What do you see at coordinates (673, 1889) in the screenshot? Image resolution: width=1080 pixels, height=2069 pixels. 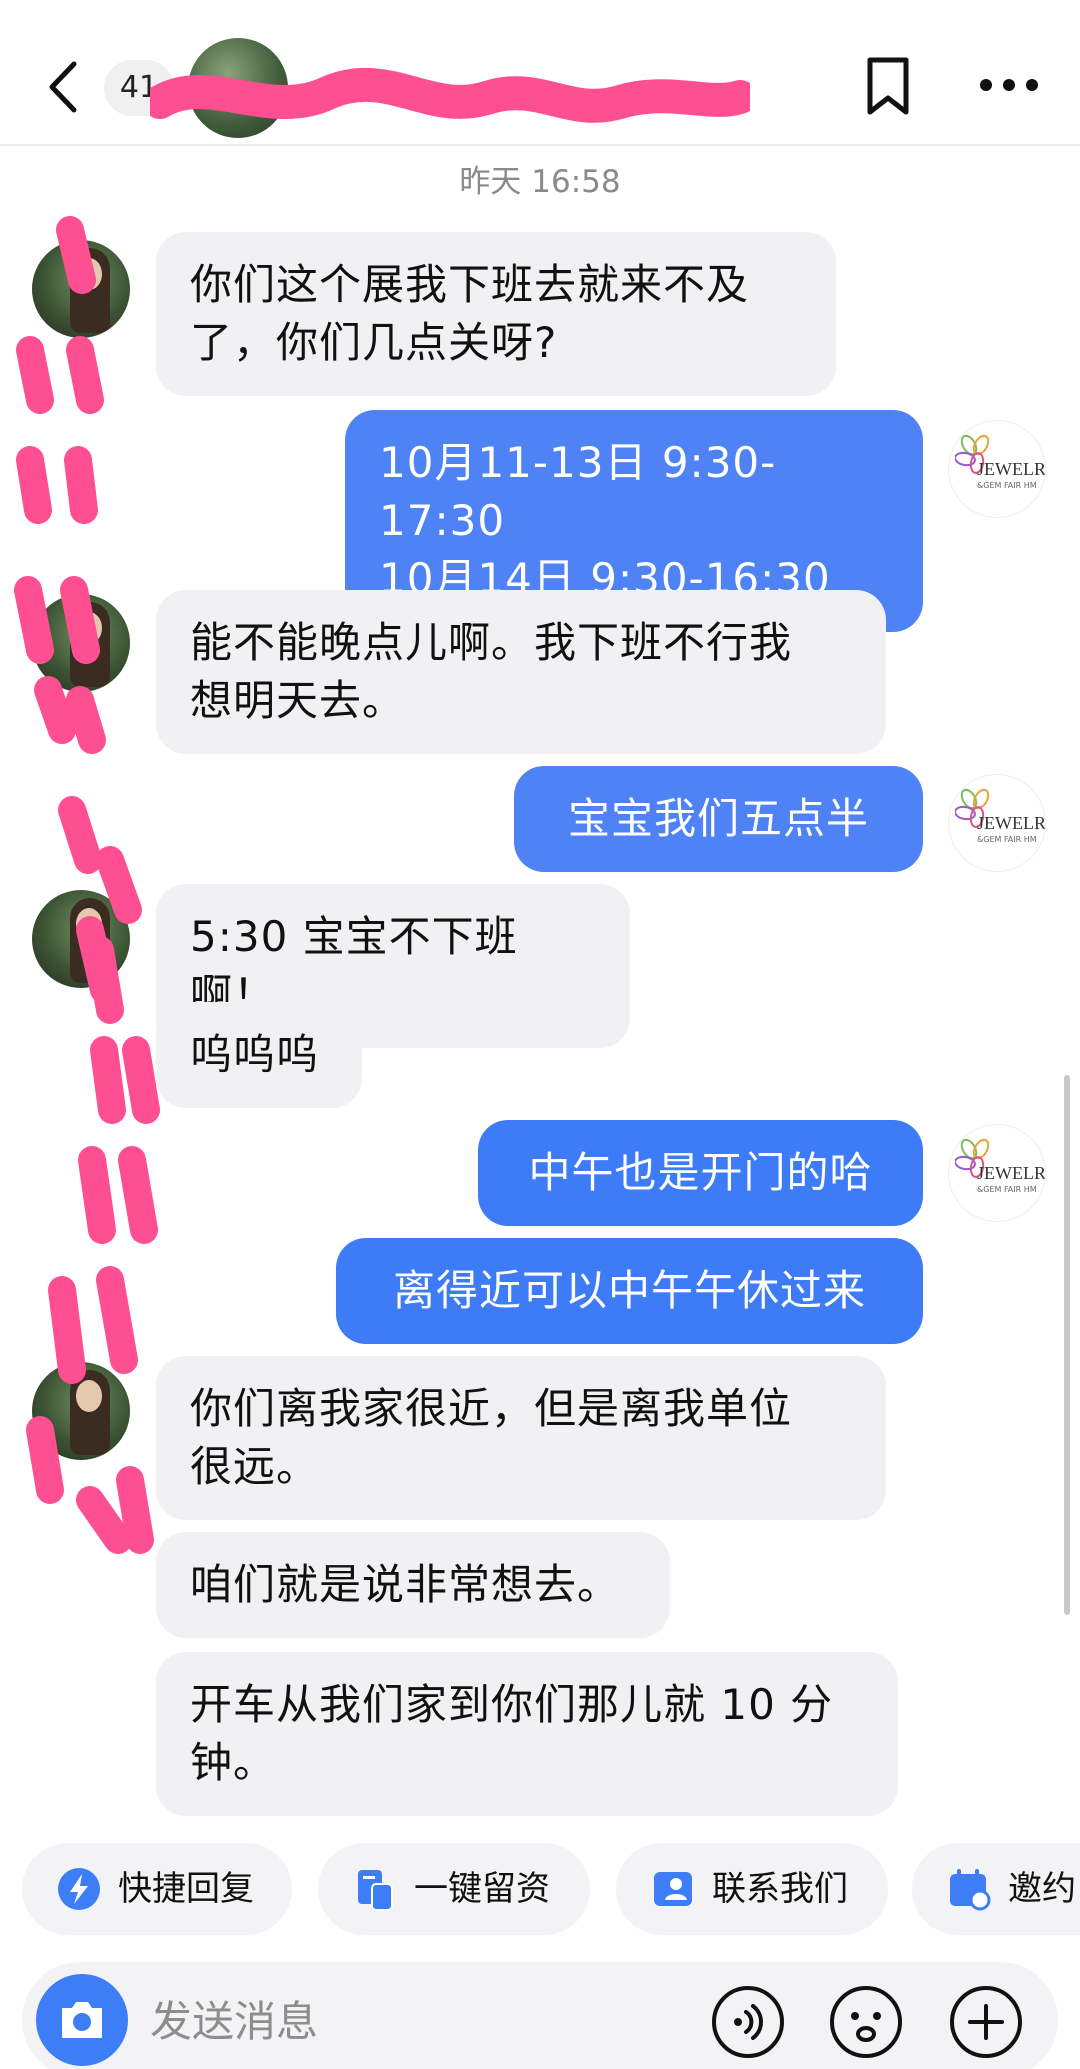 I see `contact-icon` at bounding box center [673, 1889].